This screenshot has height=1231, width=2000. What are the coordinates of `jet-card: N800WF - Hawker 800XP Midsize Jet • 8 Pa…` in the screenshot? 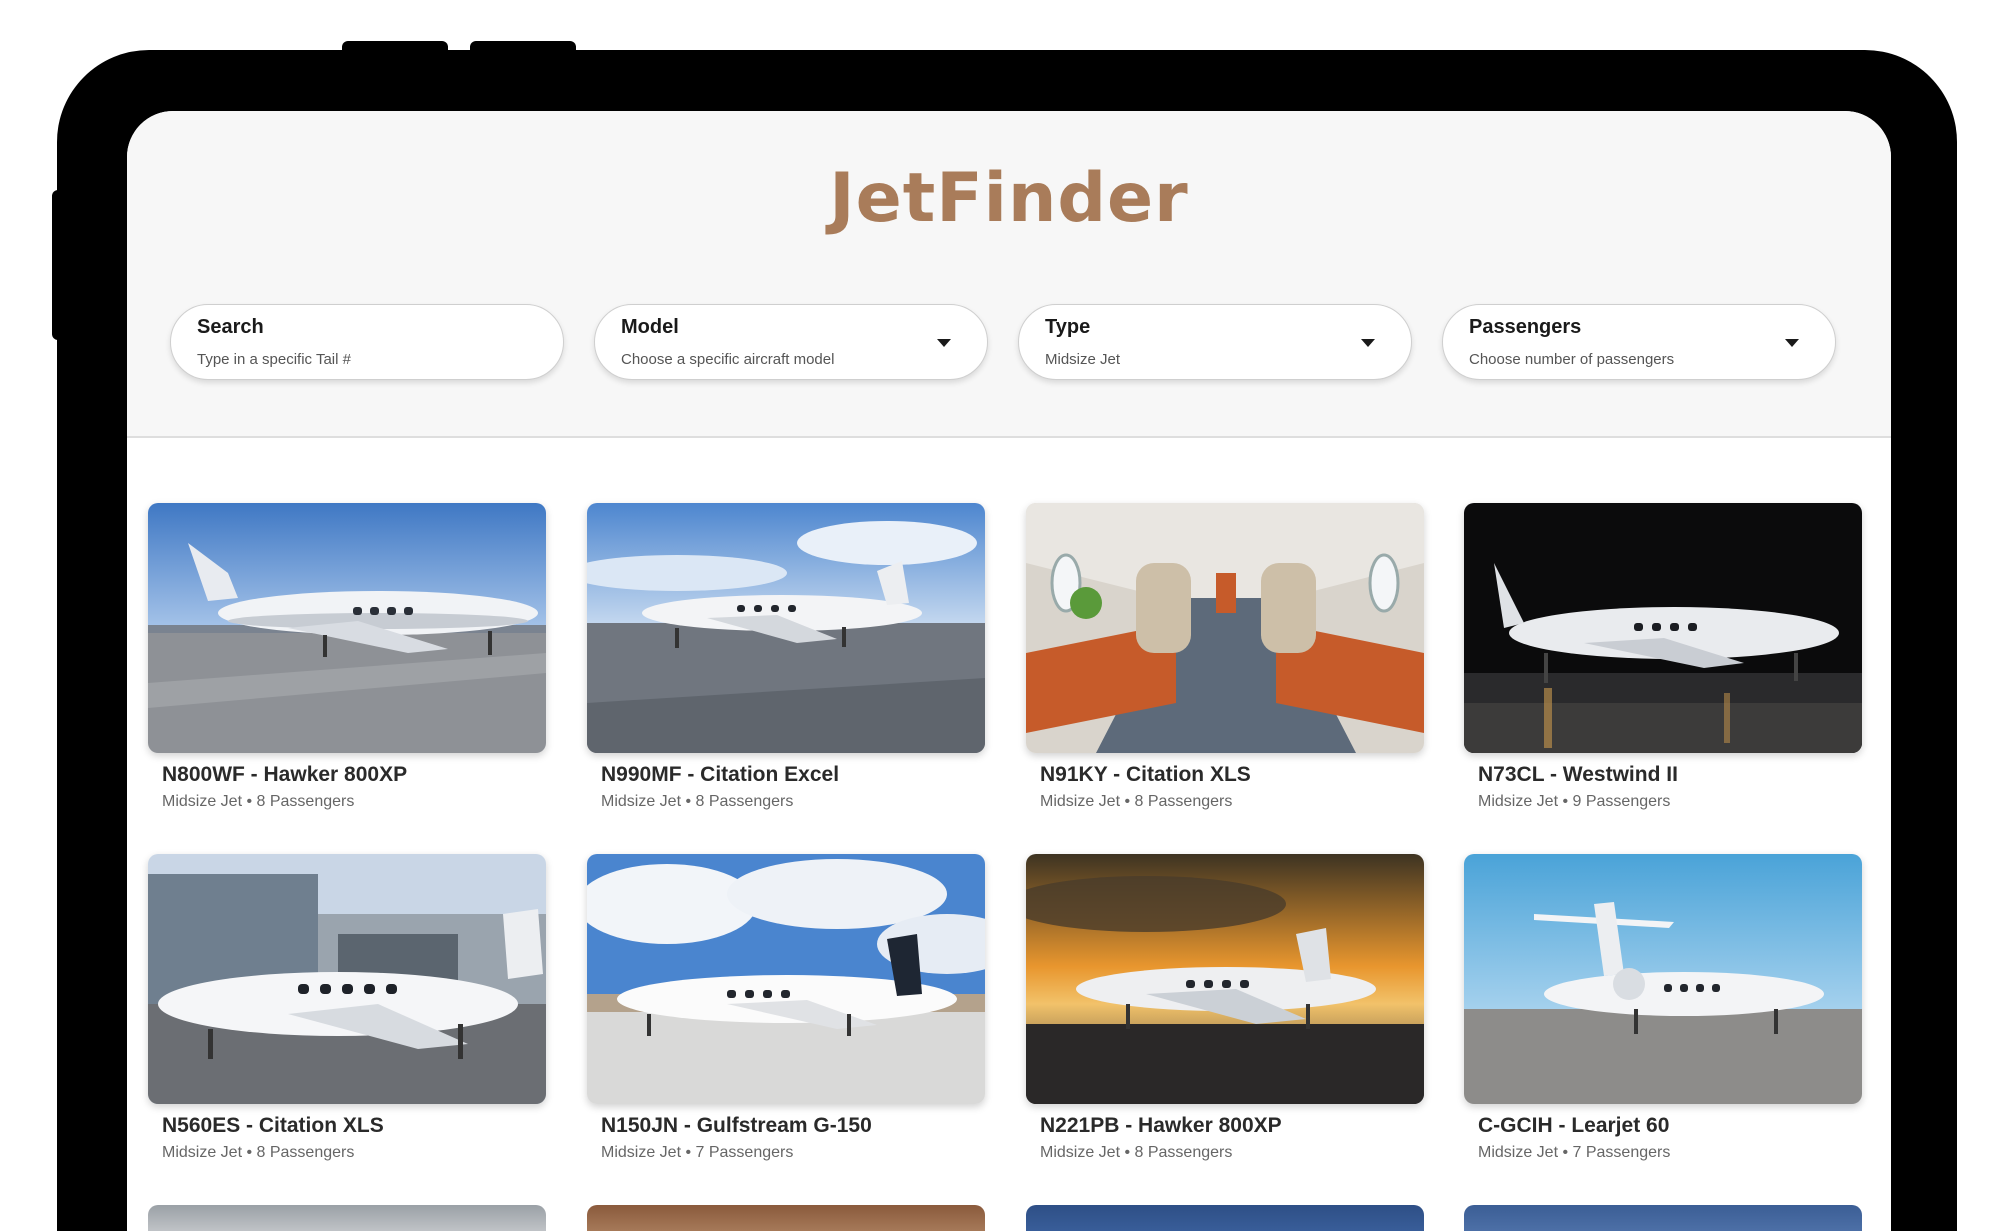 It's located at (347, 657).